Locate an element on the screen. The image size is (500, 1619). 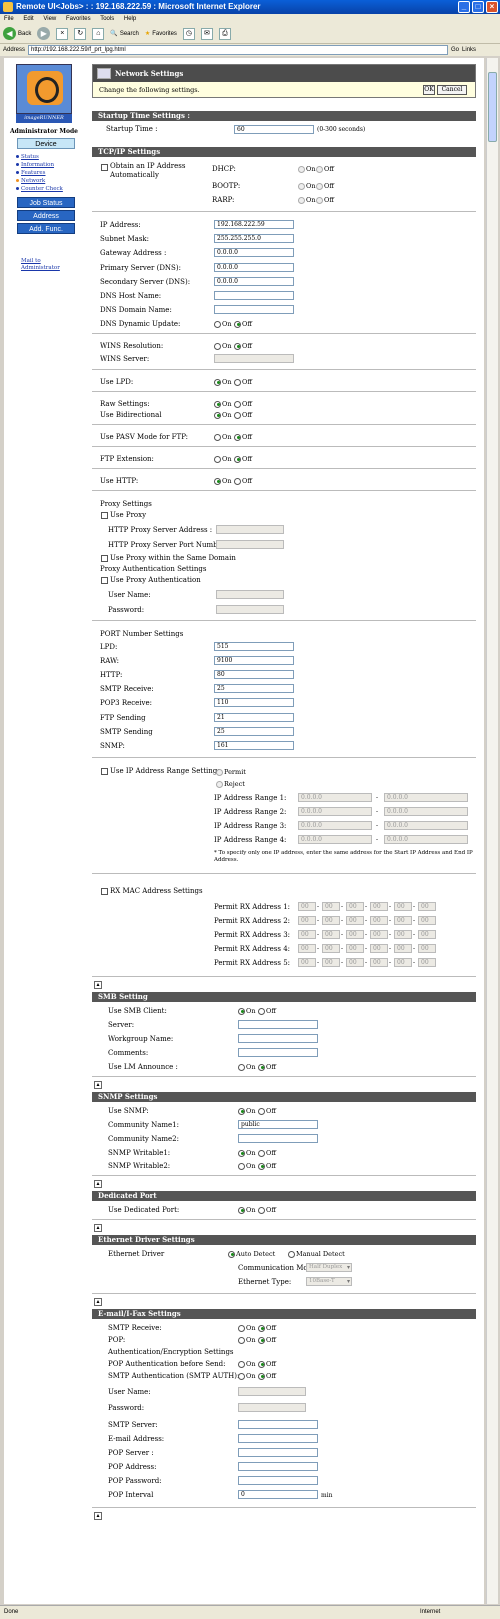
gateway-input: 0.0.0.0 is located at coordinates (254, 252).